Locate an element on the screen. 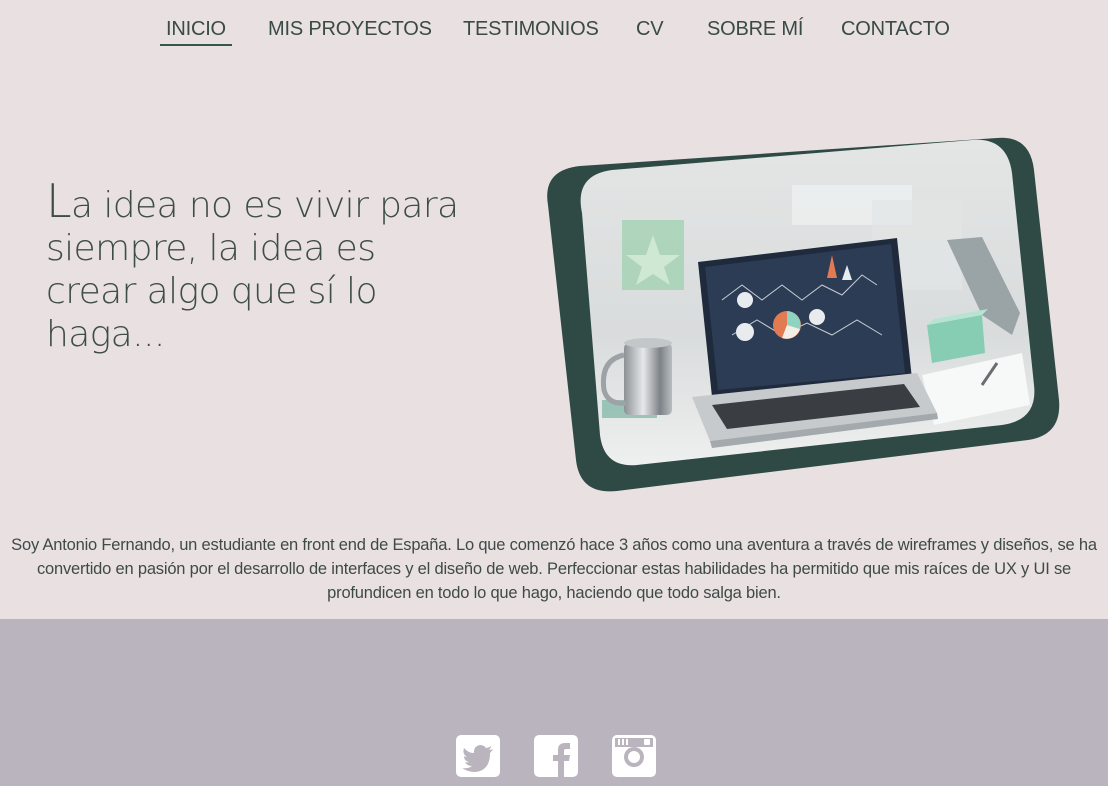 This screenshot has height=786, width=1108. facebook-icon is located at coordinates (556, 756).